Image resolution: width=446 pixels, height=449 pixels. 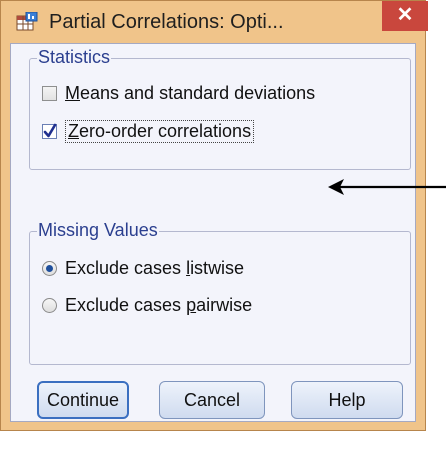 I want to click on cancel-button: Cancel, so click(x=212, y=400).